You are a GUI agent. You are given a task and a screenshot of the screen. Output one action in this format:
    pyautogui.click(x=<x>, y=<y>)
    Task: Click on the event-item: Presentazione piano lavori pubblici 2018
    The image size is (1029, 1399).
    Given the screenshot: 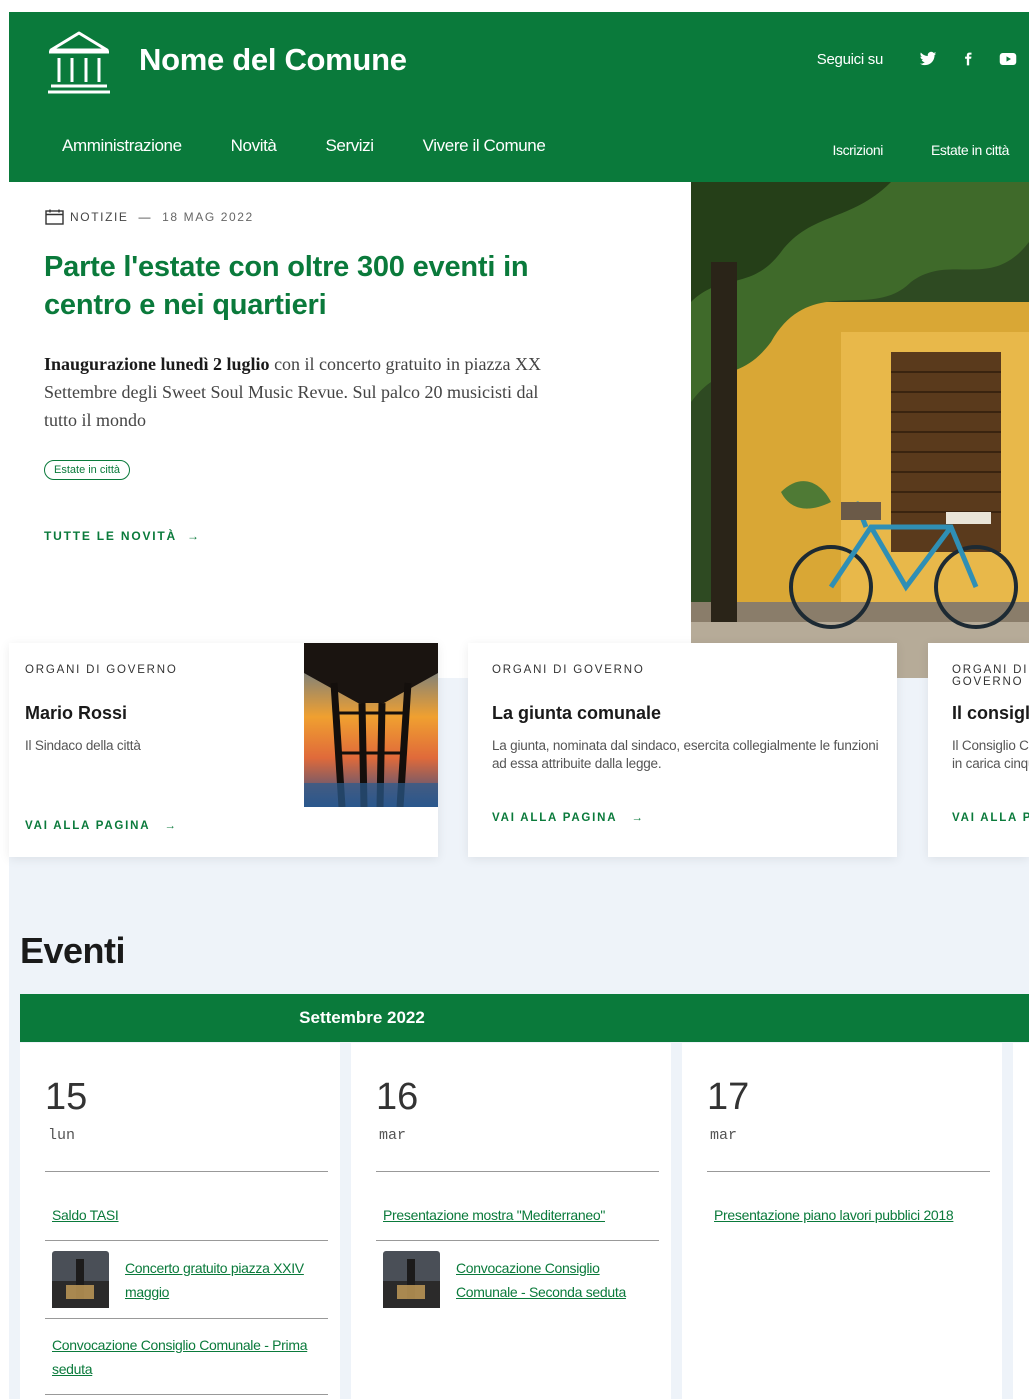 What is the action you would take?
    pyautogui.click(x=848, y=1214)
    